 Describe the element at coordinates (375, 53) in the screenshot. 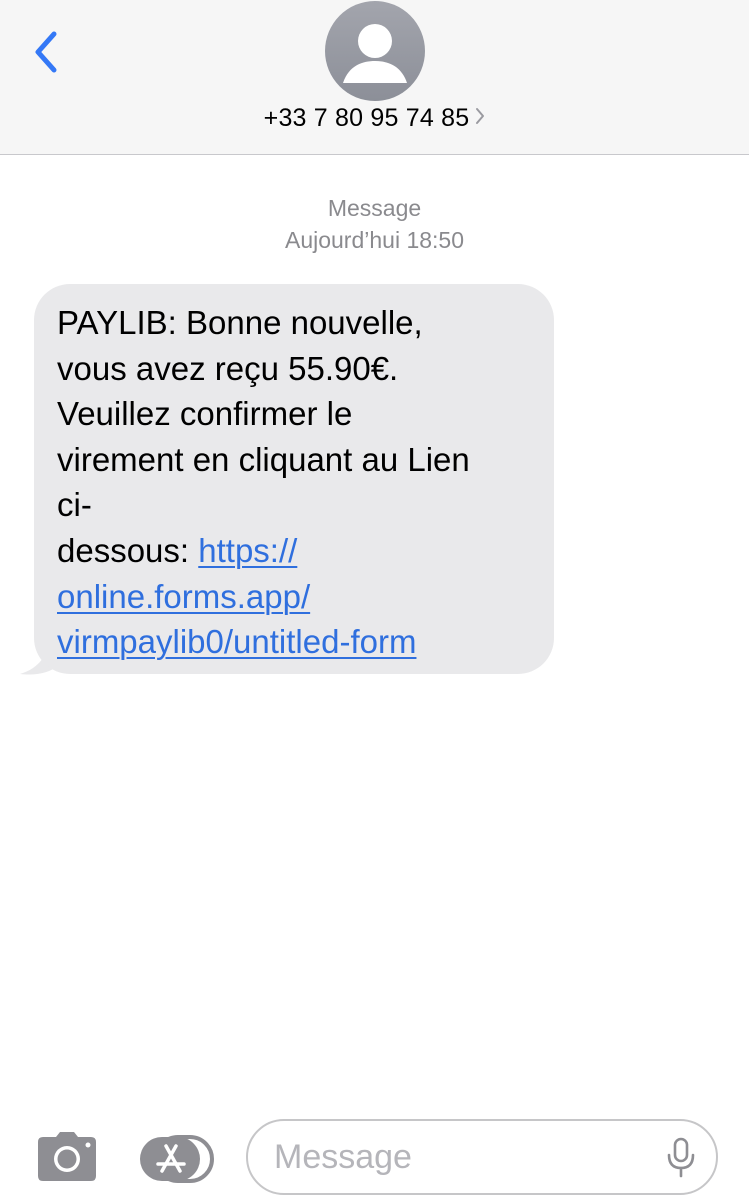

I see `person-icon` at that location.